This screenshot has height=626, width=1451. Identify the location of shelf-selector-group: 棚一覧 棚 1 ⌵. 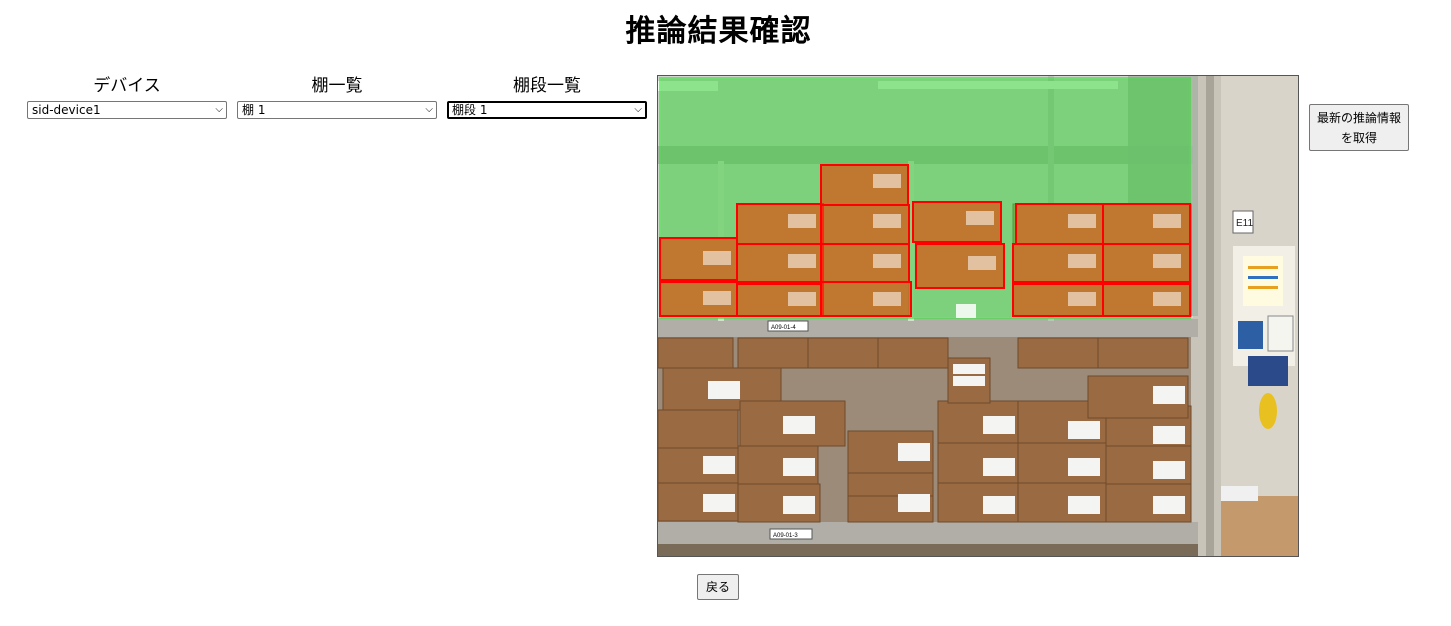
(337, 96).